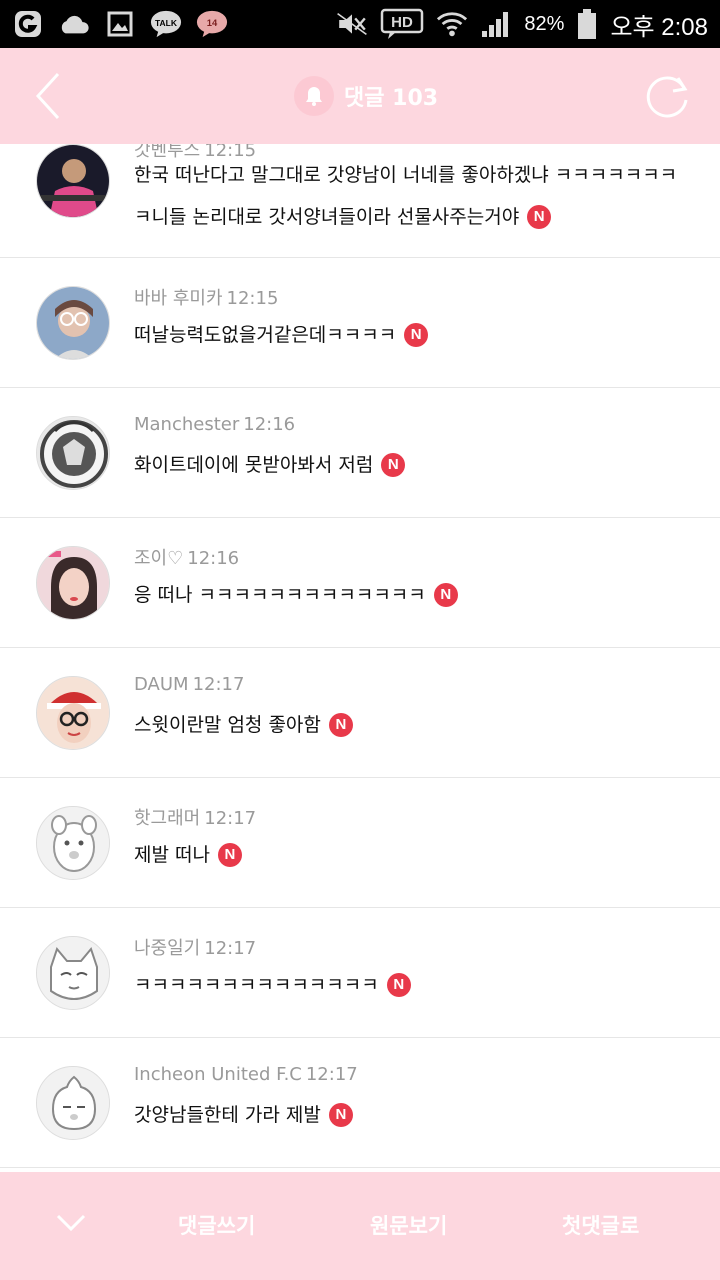  I want to click on list-item: 조이♡ 12:16 응 떠나 ㅋㅋㅋㅋㅋㅋㅋㅋㅋㅋㅋㅋㅋ N, so click(360, 583).